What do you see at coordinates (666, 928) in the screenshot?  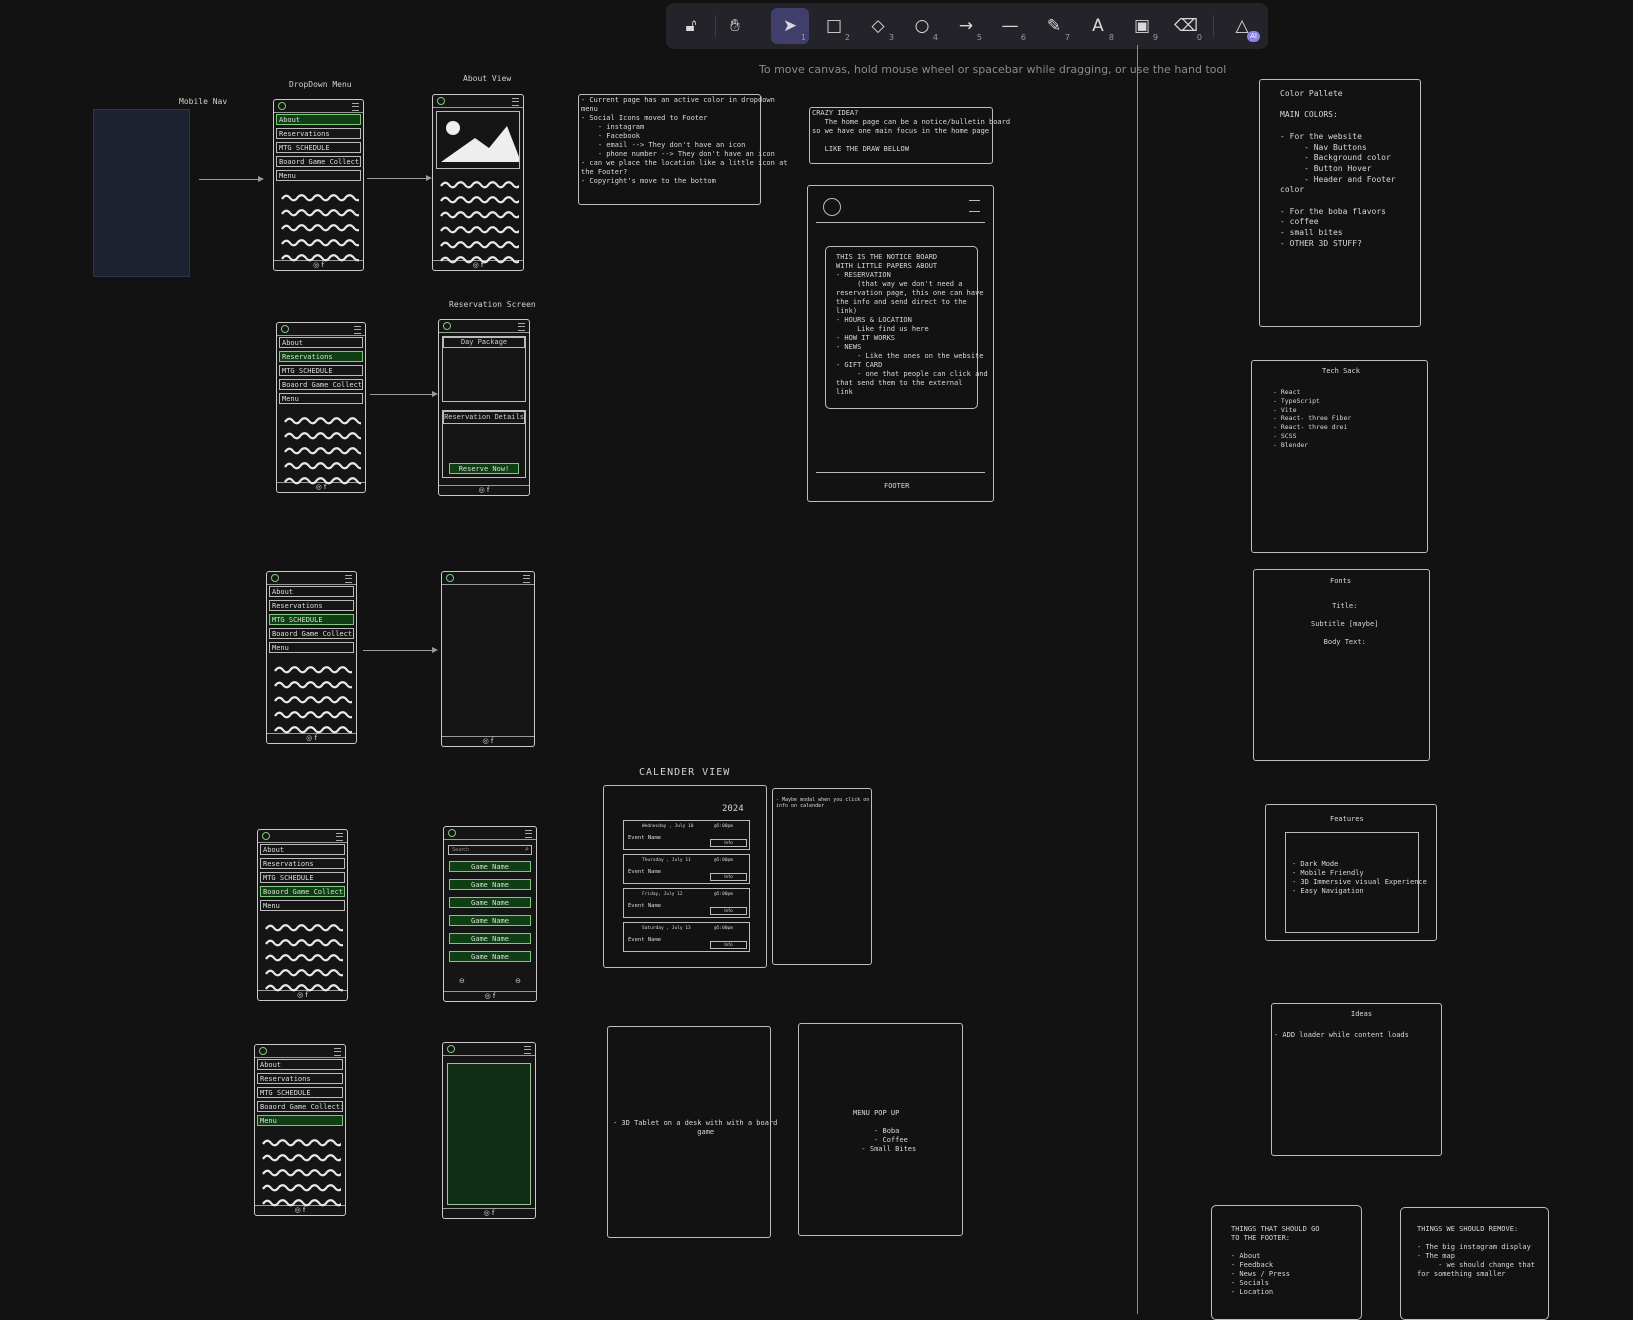 I see `event-date: Saturday , July 13` at bounding box center [666, 928].